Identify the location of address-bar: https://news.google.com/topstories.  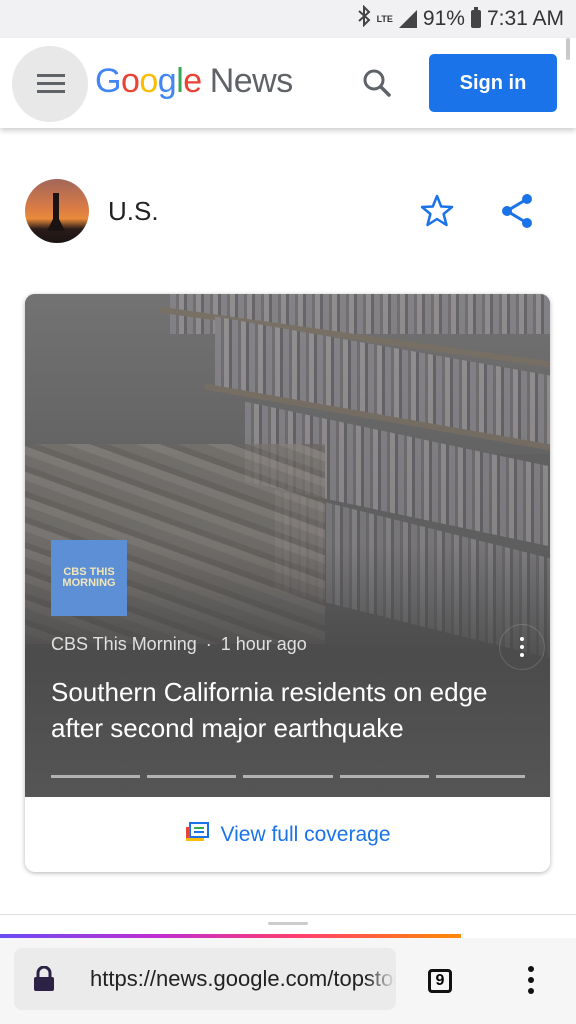
(205, 979).